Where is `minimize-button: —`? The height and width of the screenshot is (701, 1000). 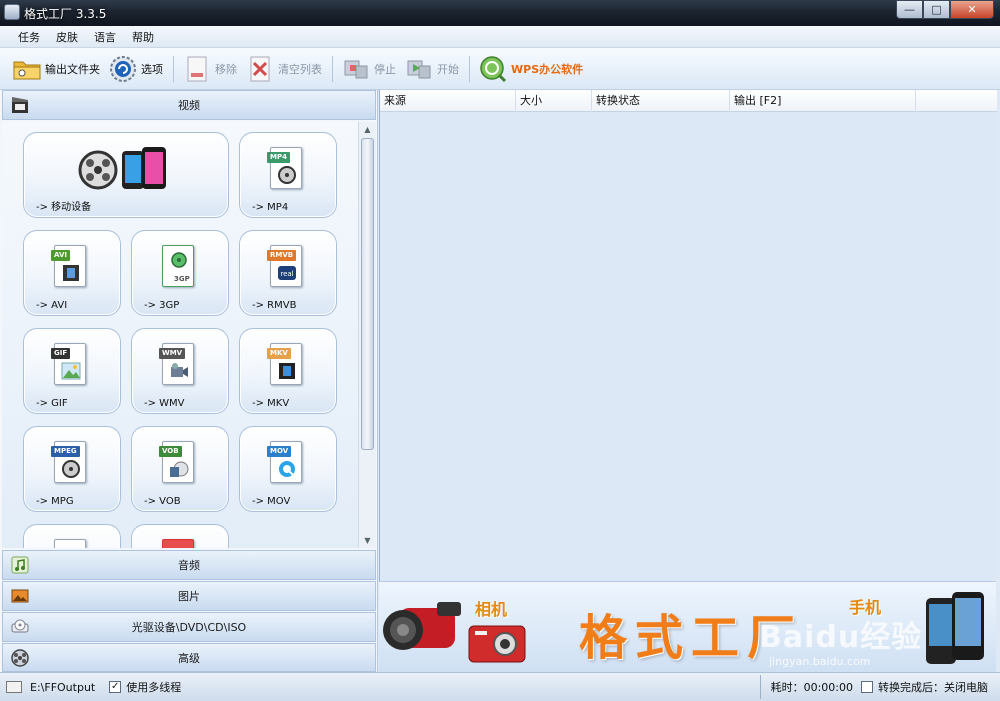
minimize-button: — is located at coordinates (909, 9).